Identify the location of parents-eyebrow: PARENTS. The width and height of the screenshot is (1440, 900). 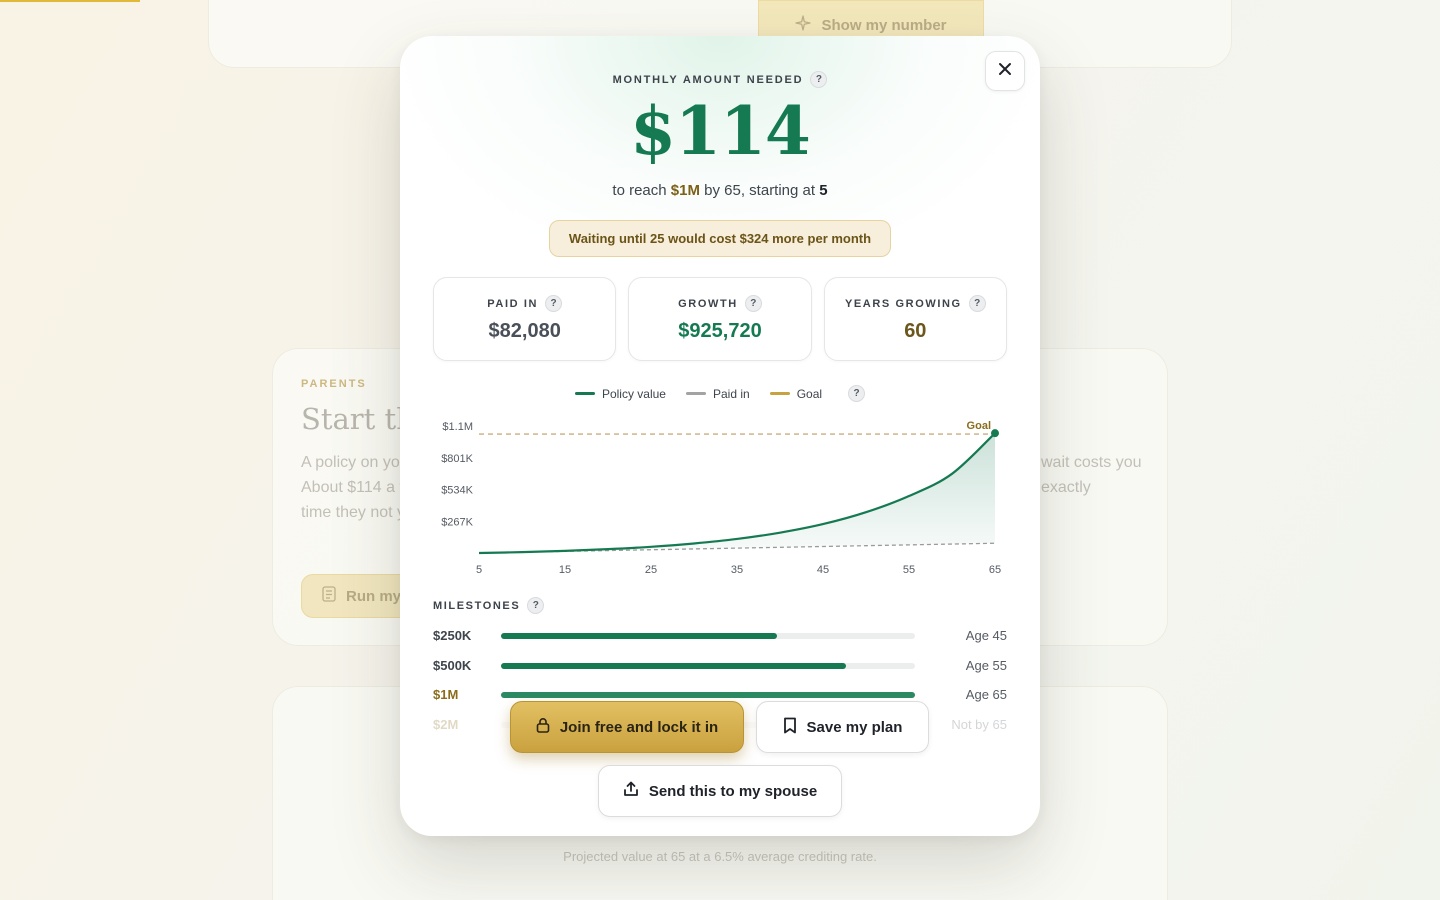
(334, 384).